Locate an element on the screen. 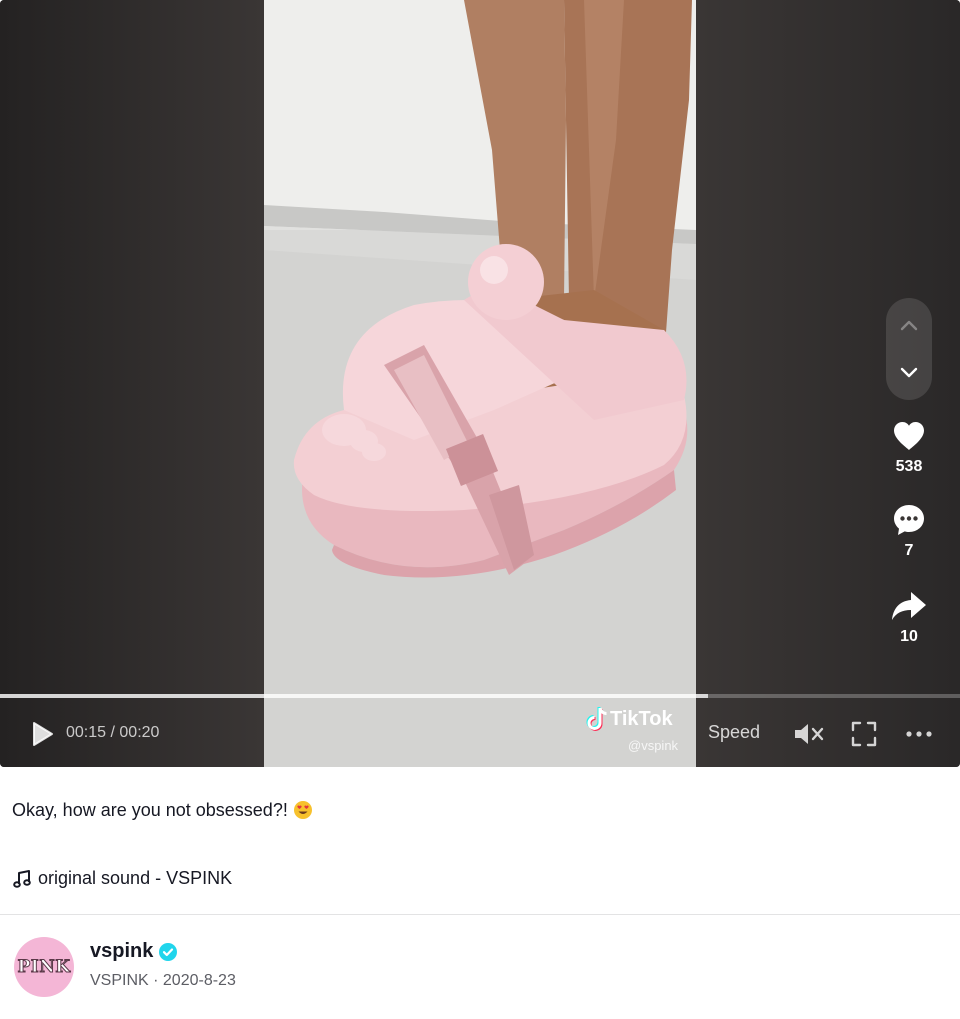  previous-video-button is located at coordinates (909, 325).